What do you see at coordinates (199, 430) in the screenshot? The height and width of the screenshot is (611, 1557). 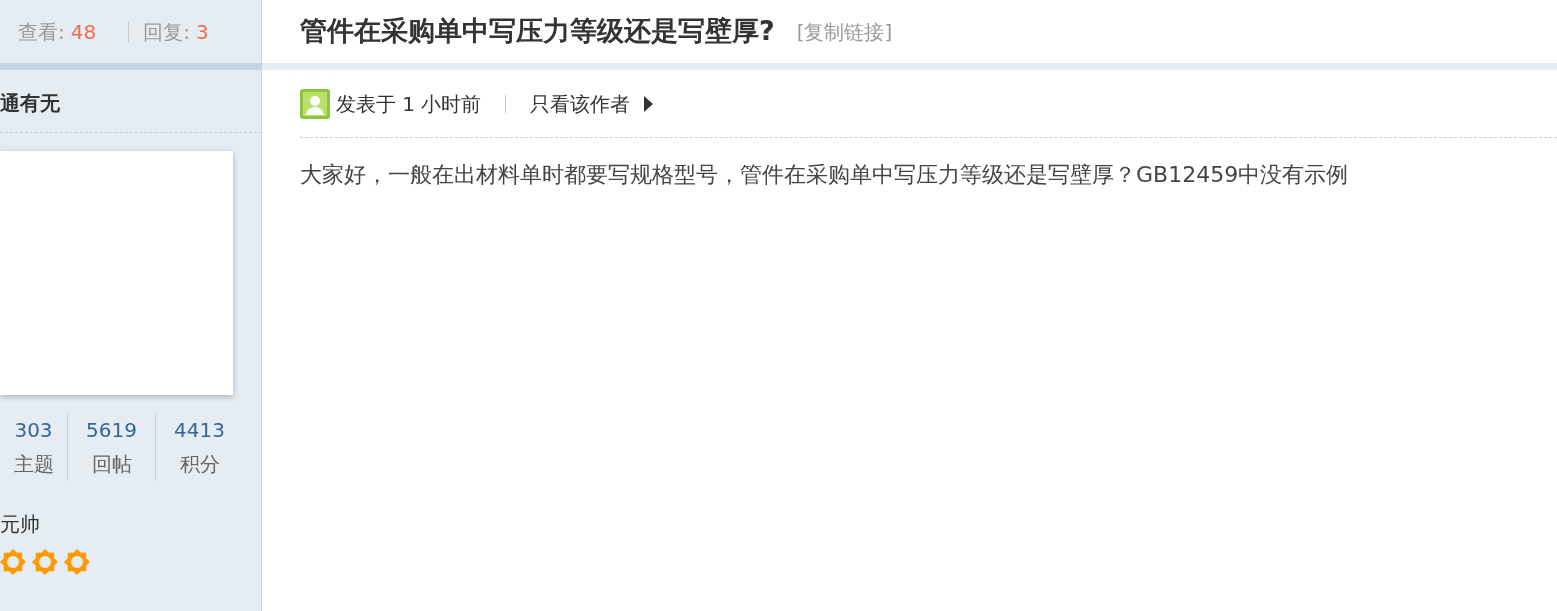 I see `stat-value: 4413` at bounding box center [199, 430].